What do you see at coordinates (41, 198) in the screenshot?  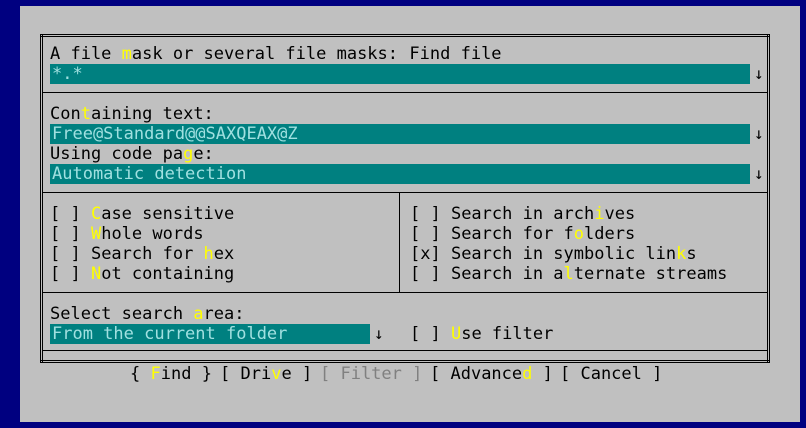 I see `frame-left-border` at bounding box center [41, 198].